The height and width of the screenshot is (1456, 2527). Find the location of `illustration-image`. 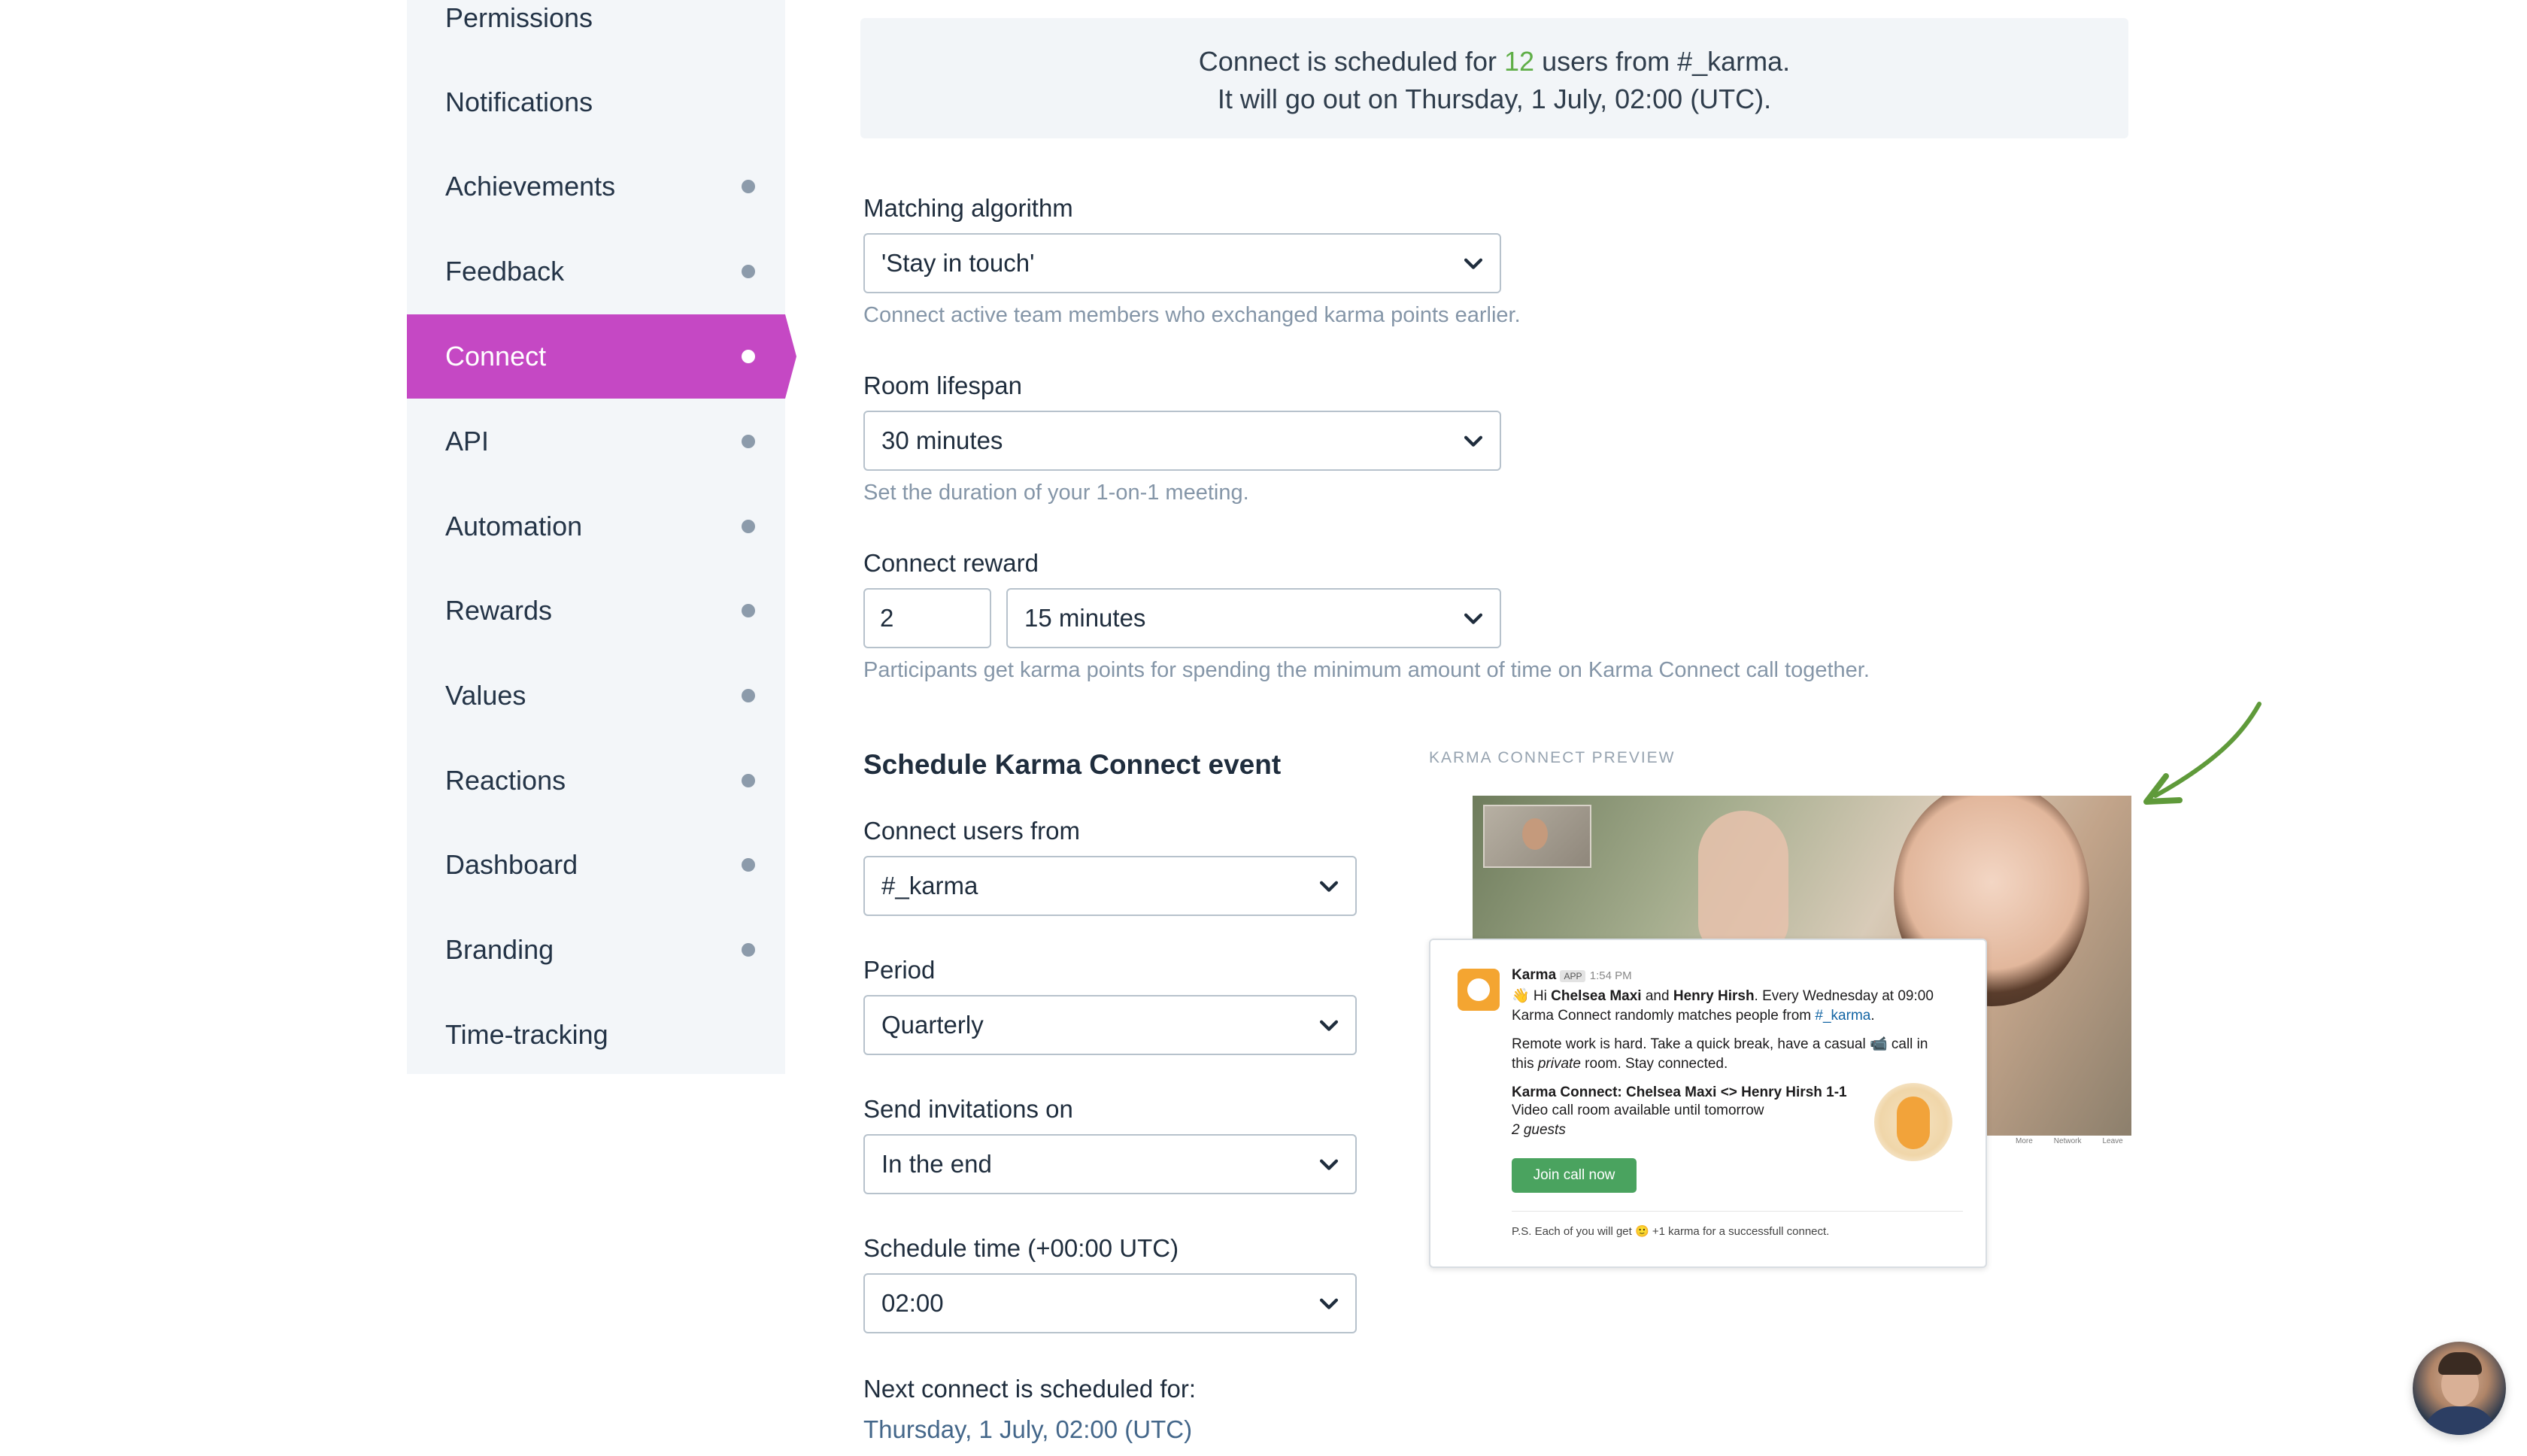

illustration-image is located at coordinates (1913, 1122).